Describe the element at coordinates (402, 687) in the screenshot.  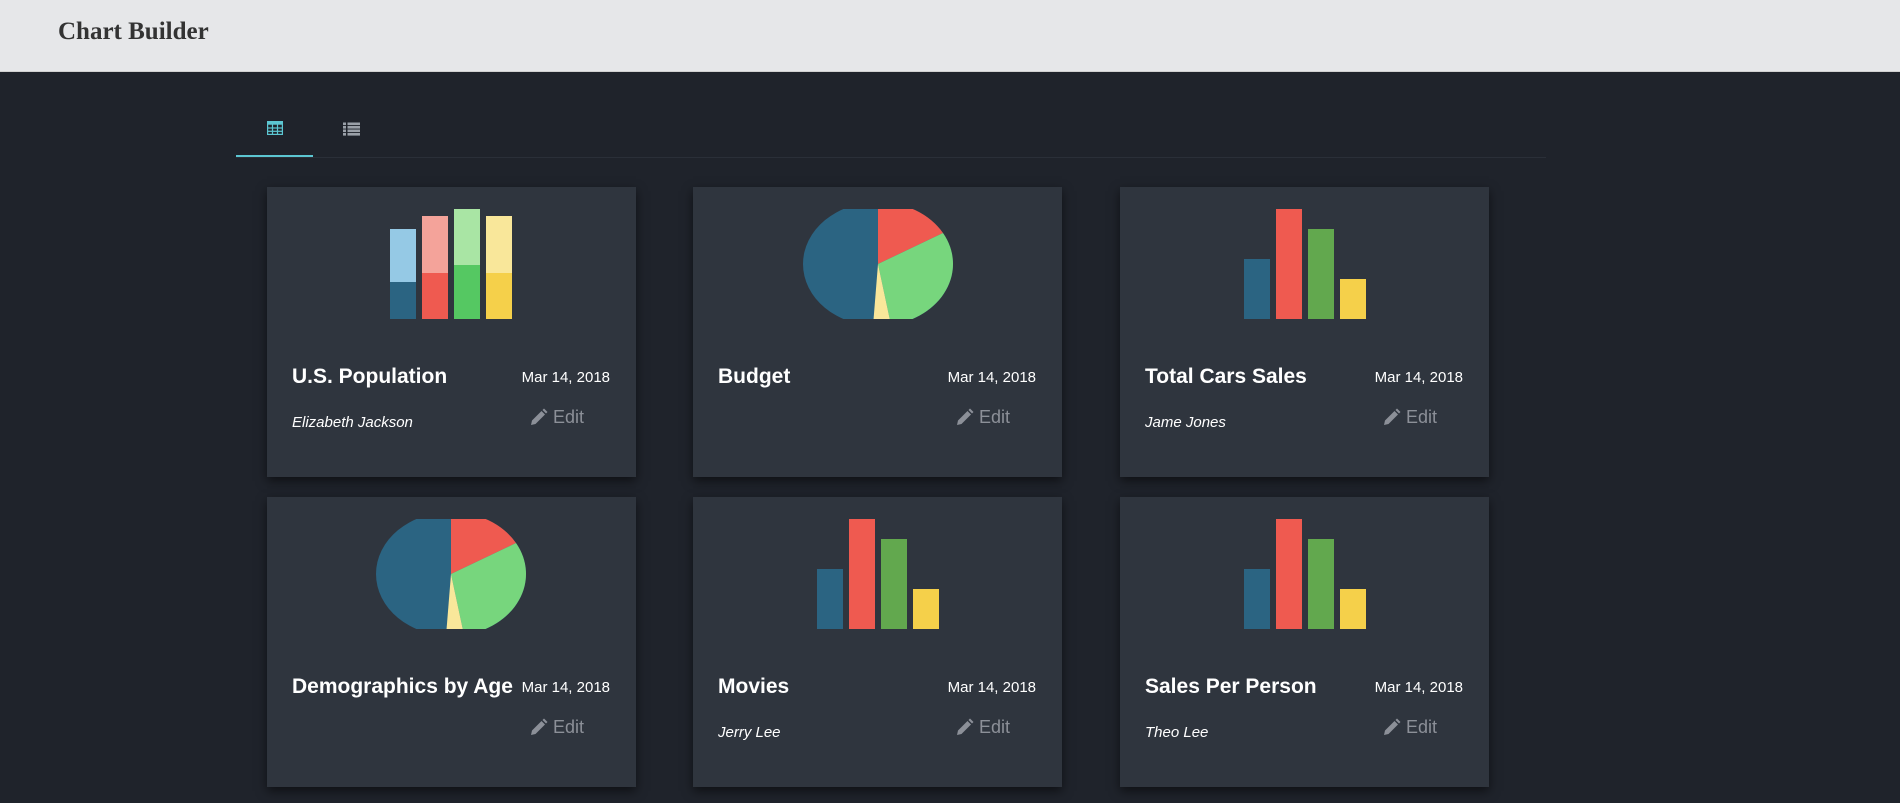
I see `card-title: Demographics by Age` at that location.